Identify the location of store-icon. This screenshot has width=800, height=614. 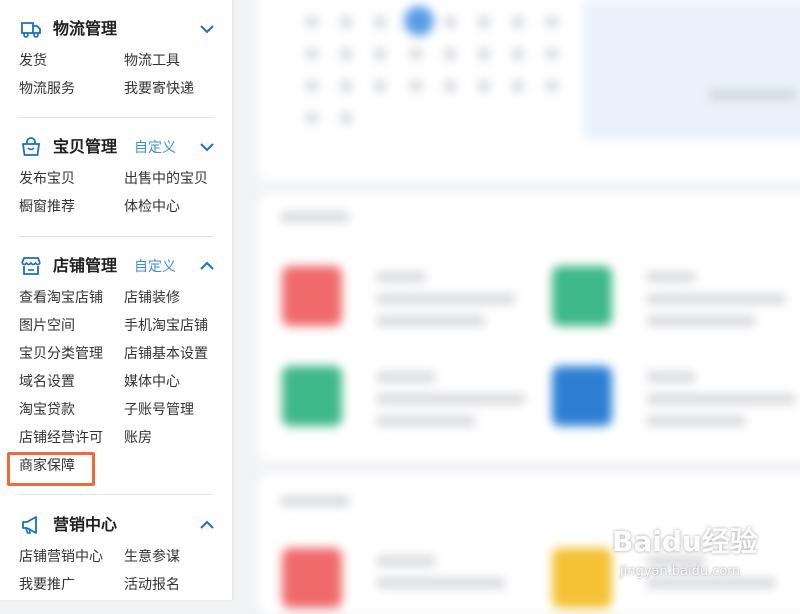
(31, 266).